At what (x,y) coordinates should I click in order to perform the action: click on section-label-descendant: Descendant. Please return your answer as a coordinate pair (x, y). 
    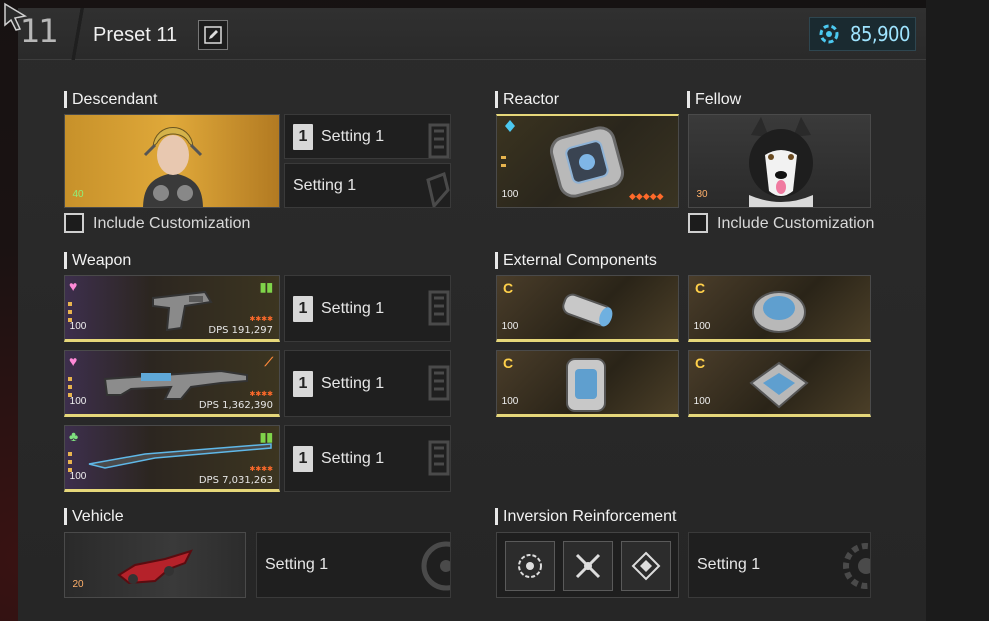
    Looking at the image, I should click on (110, 100).